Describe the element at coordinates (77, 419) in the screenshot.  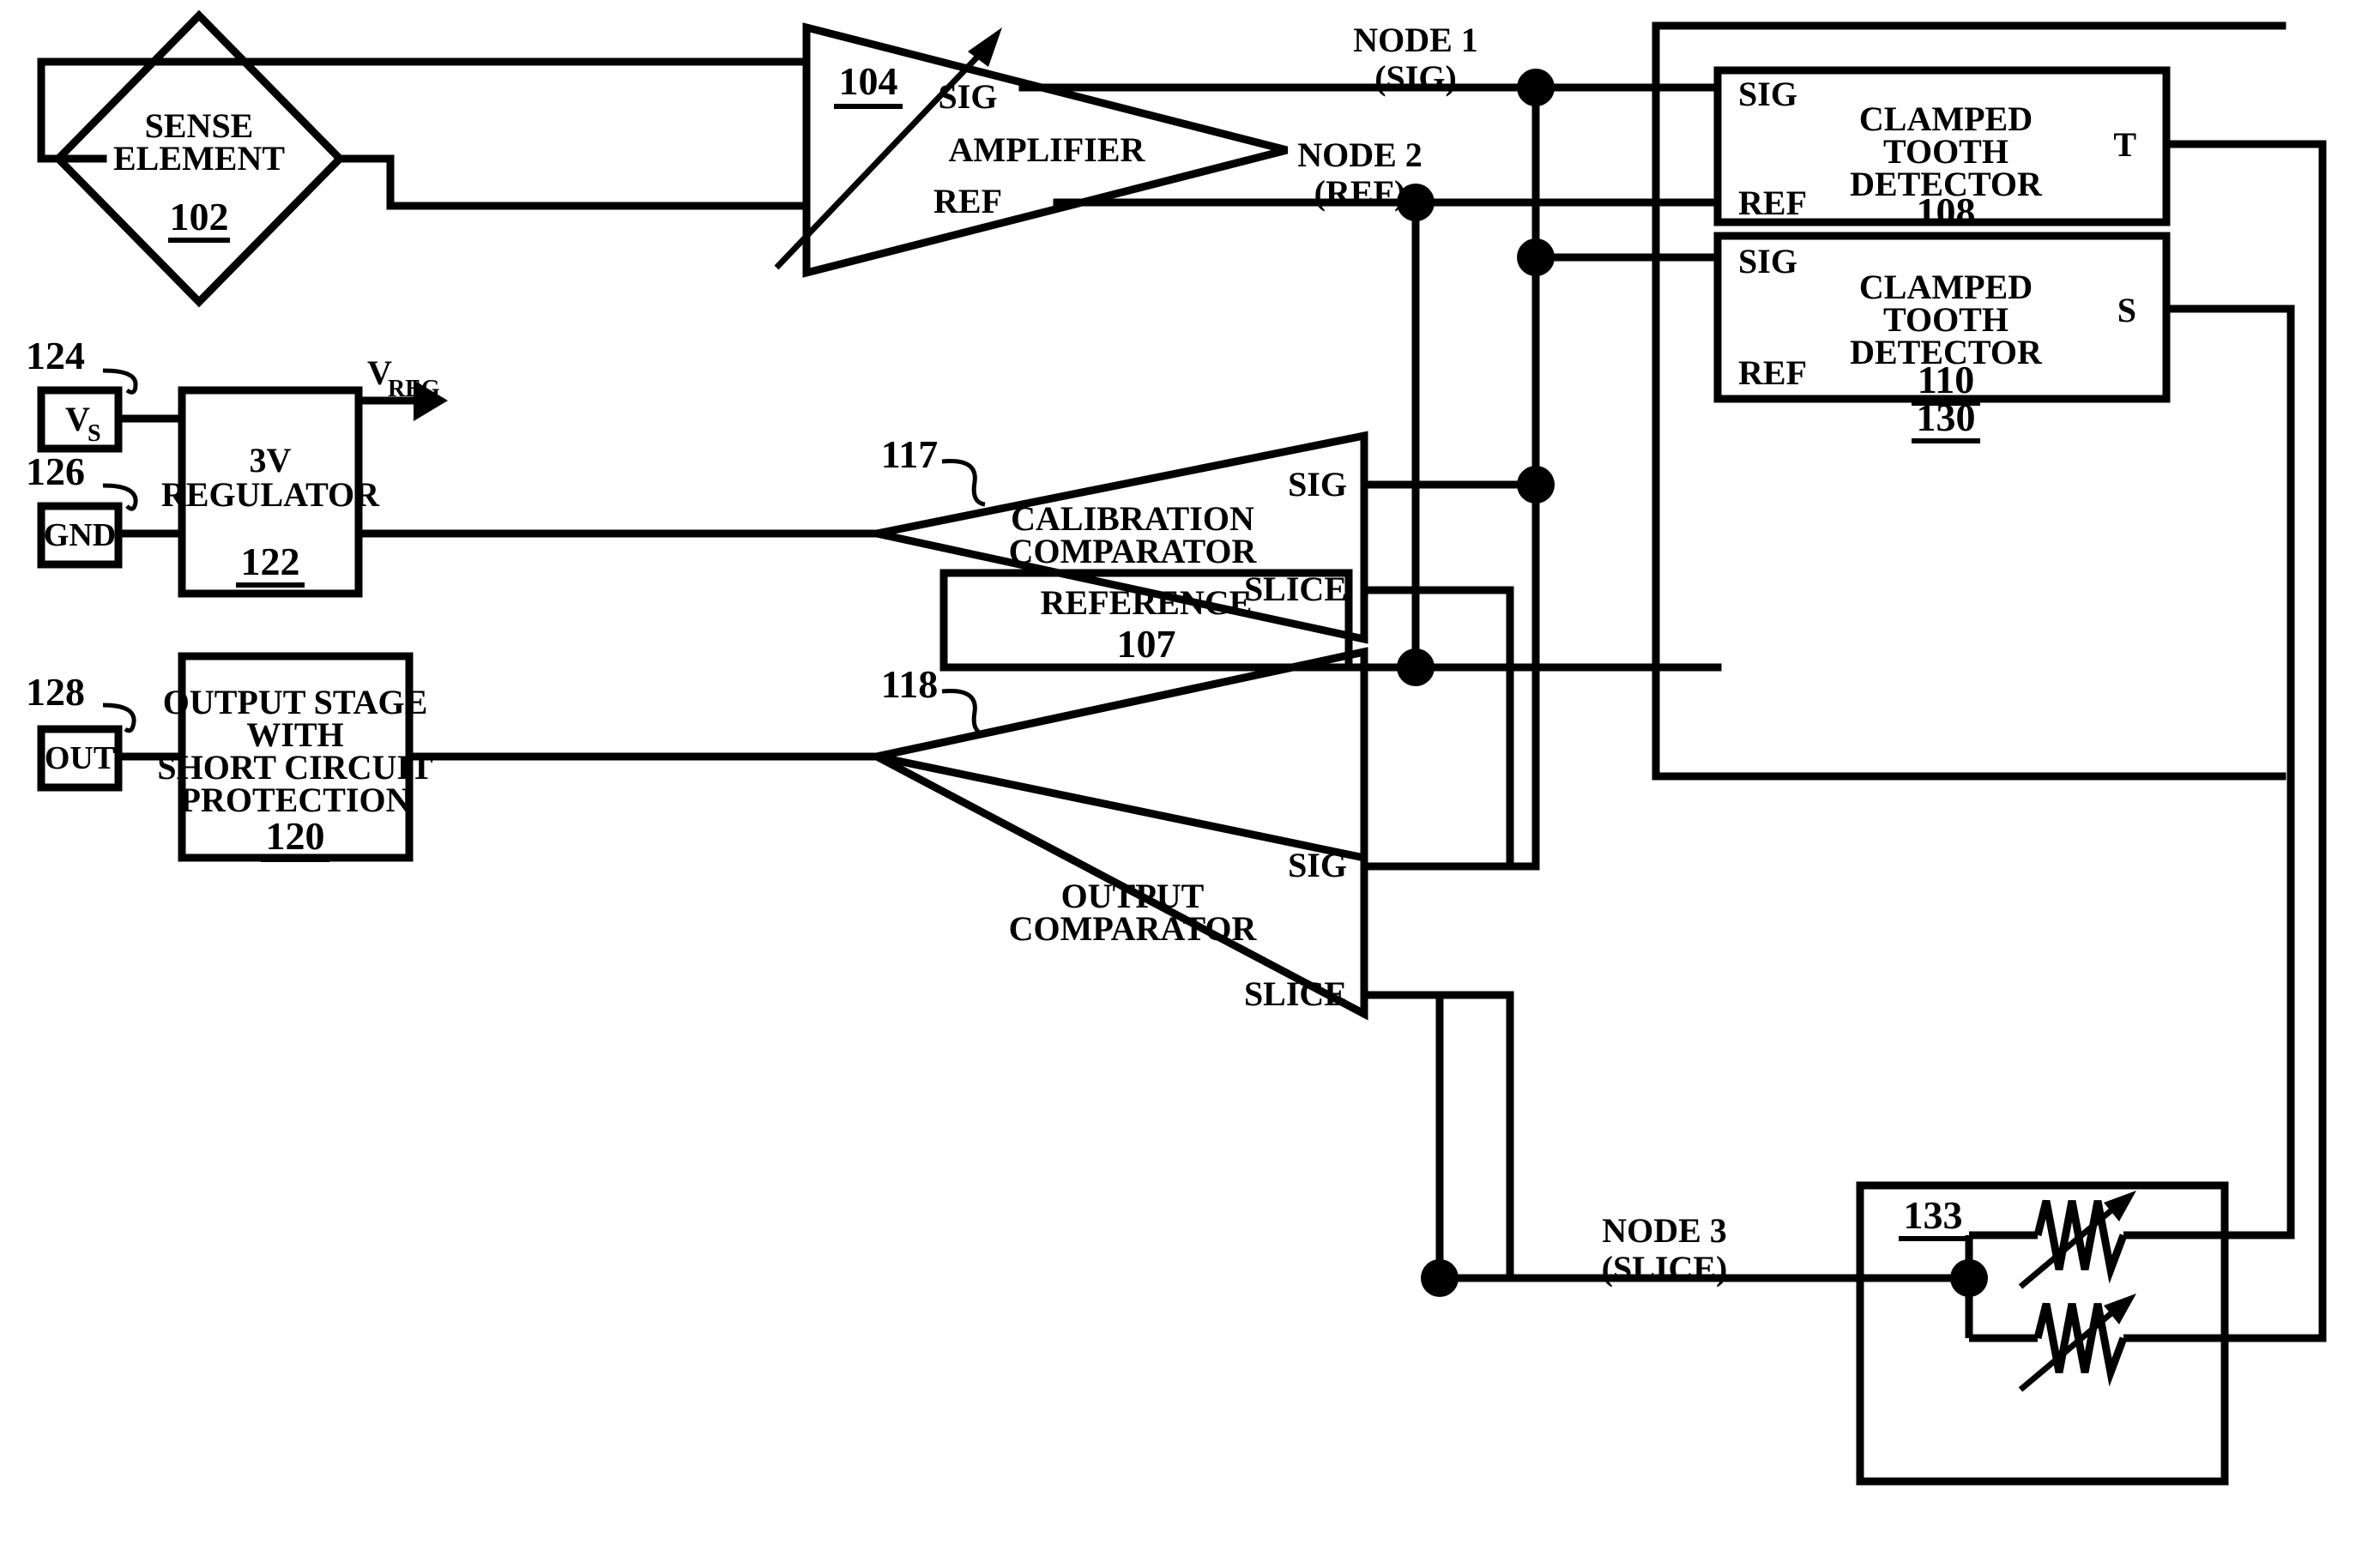
I see `pin-vs-label: V` at that location.